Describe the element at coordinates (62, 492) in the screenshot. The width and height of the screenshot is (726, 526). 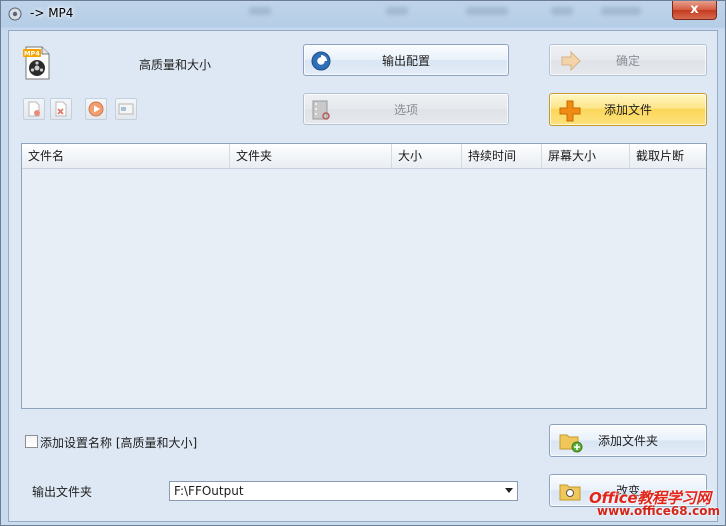
I see `output-folder-label: 输出文件夹` at that location.